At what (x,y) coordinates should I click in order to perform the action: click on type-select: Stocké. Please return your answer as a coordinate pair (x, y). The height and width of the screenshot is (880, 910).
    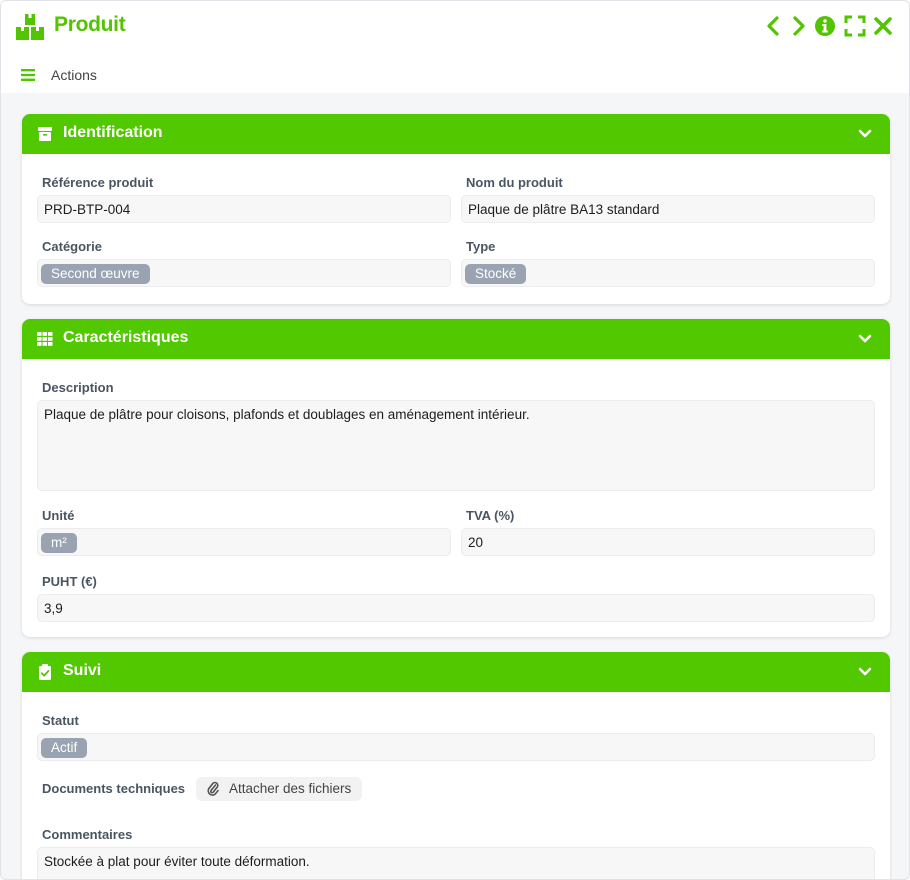
    Looking at the image, I should click on (668, 273).